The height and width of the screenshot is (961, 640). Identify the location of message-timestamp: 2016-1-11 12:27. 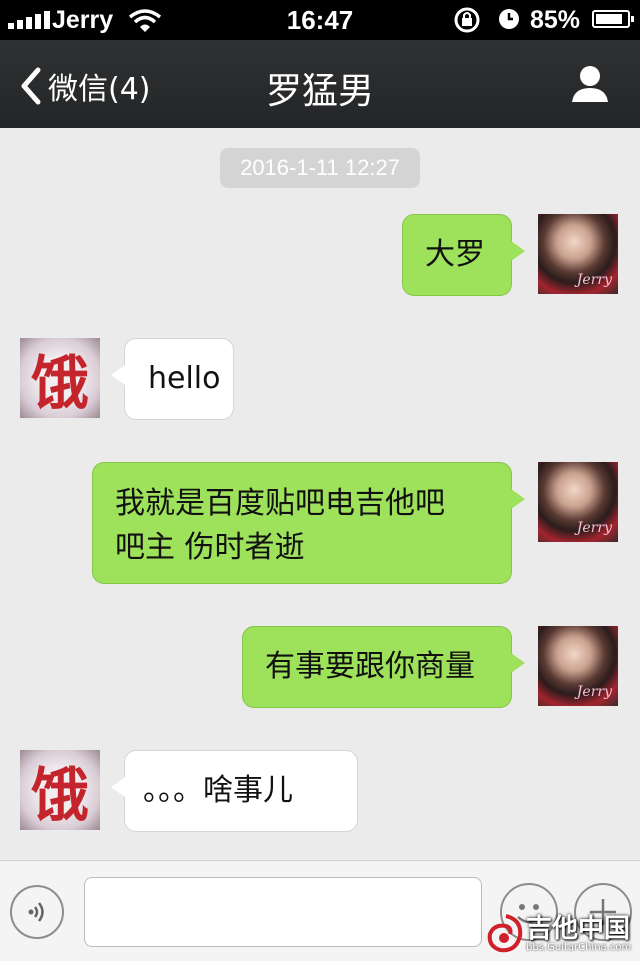
(320, 168).